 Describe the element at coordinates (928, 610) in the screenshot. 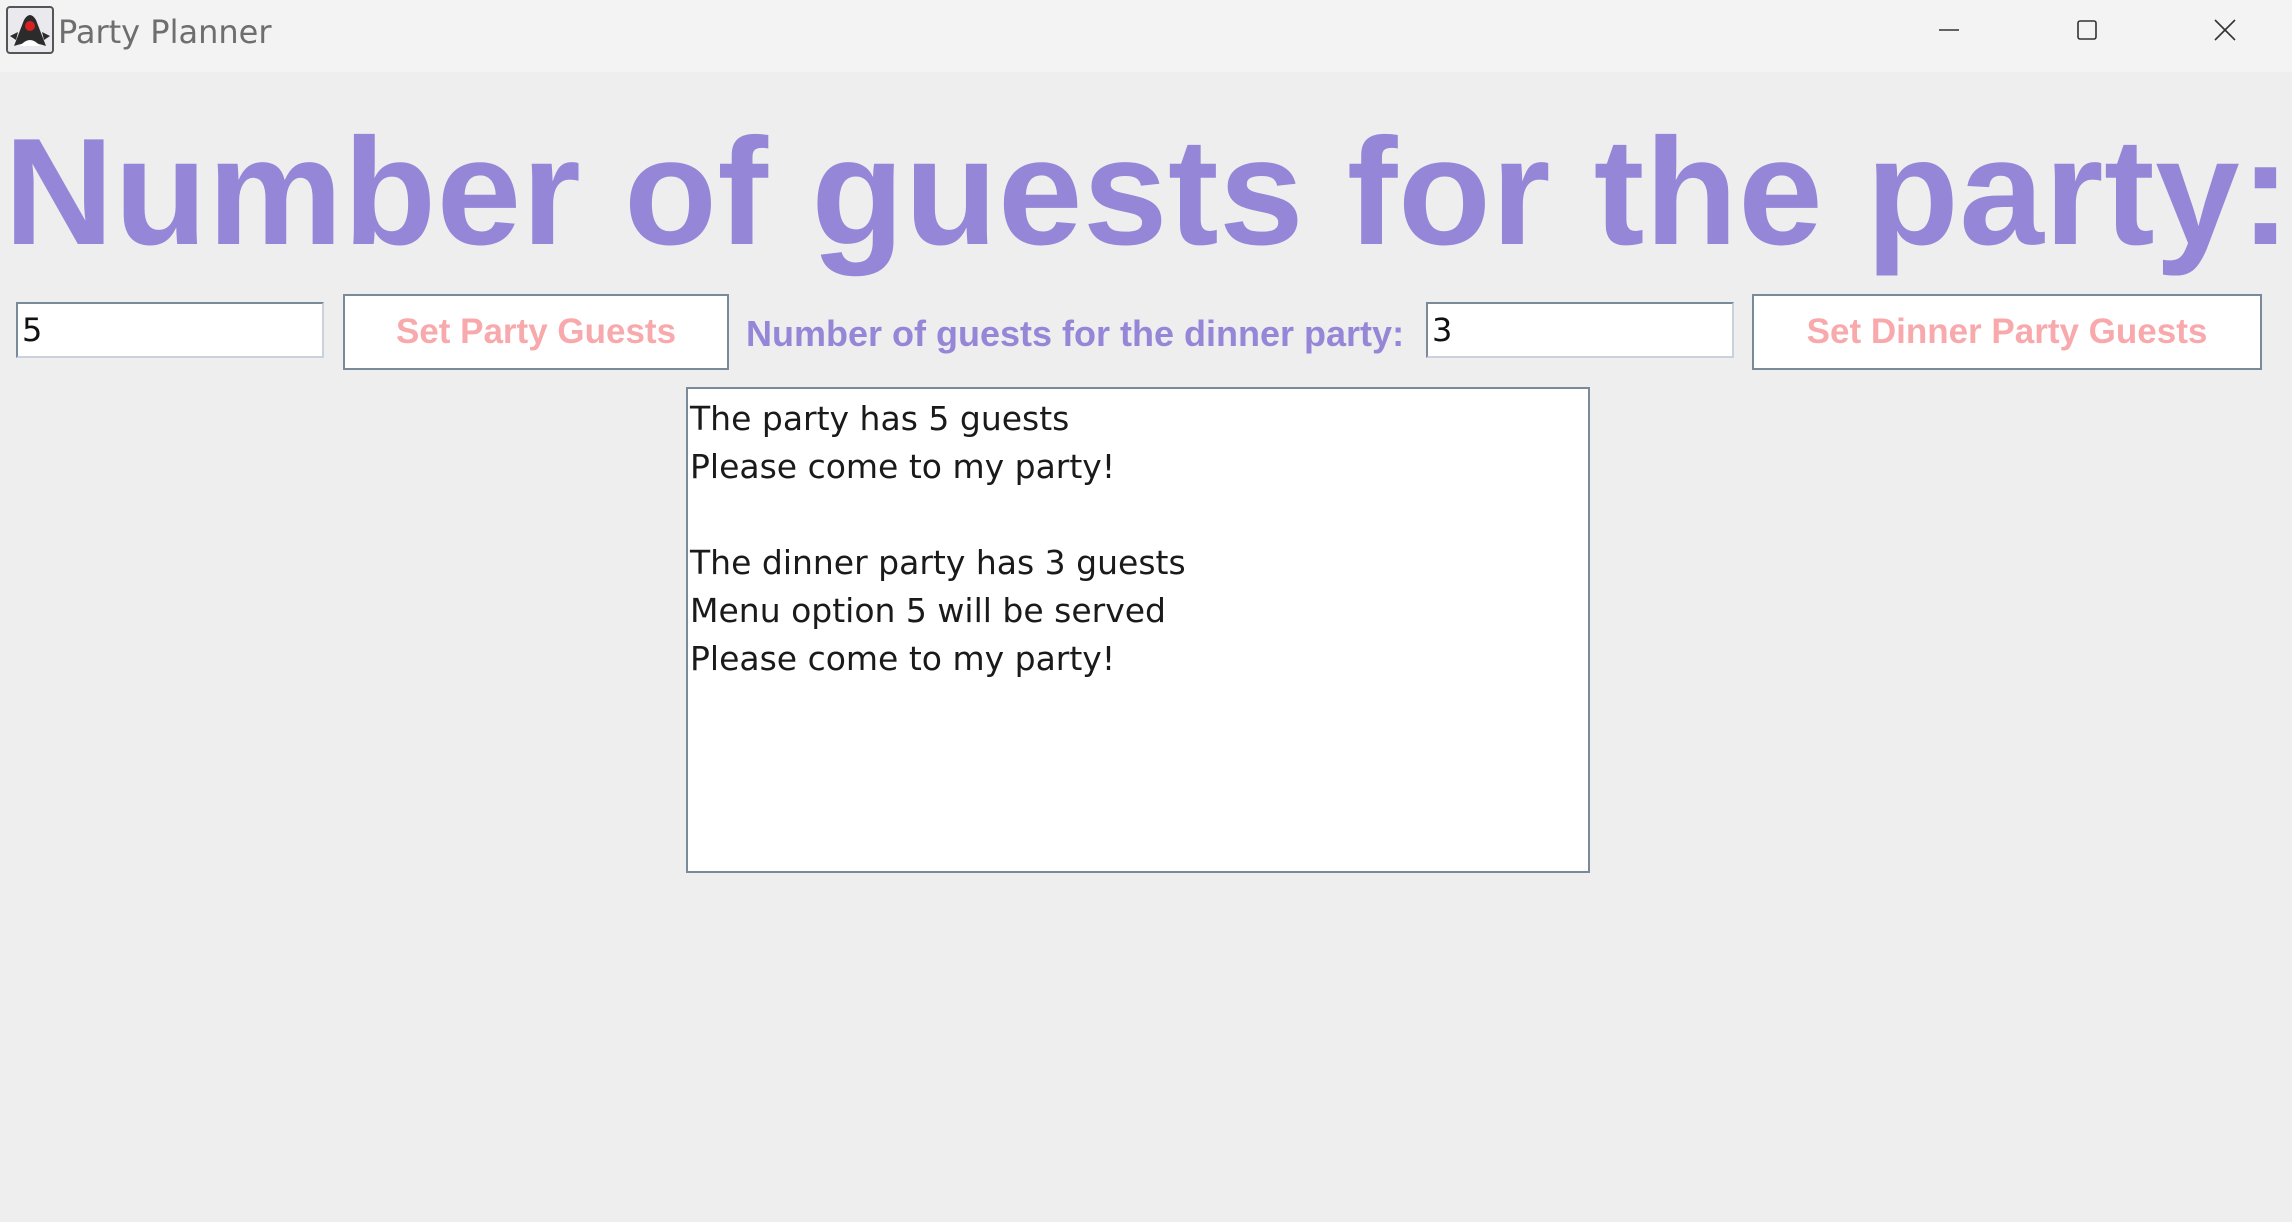

I see `output-line: Menu option 5 will be served` at that location.